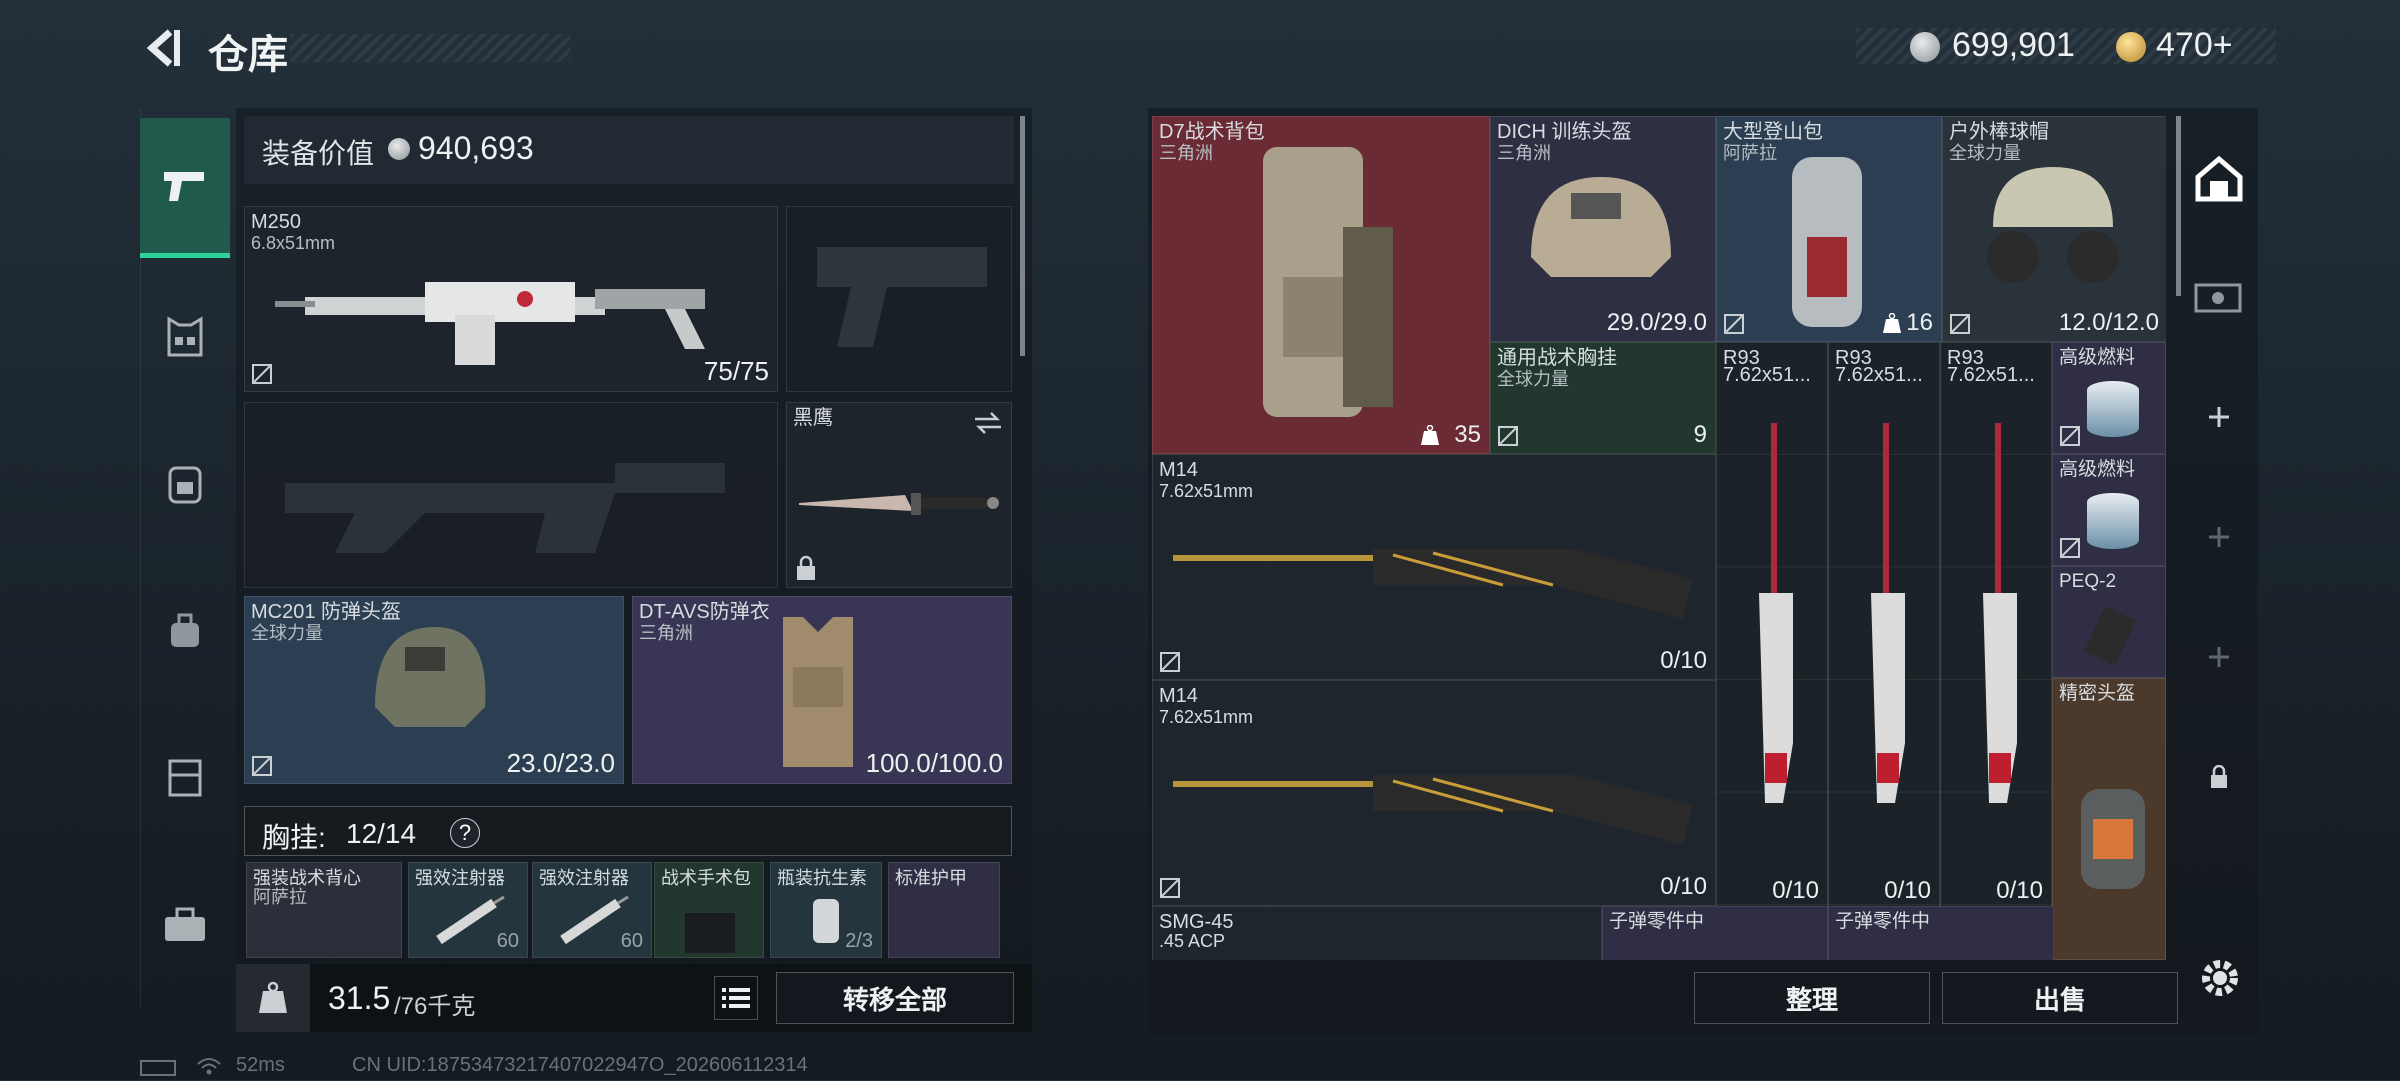 The height and width of the screenshot is (1081, 2400). Describe the element at coordinates (1557, 358) in the screenshot. I see `item-name: 通用战术胸挂` at that location.